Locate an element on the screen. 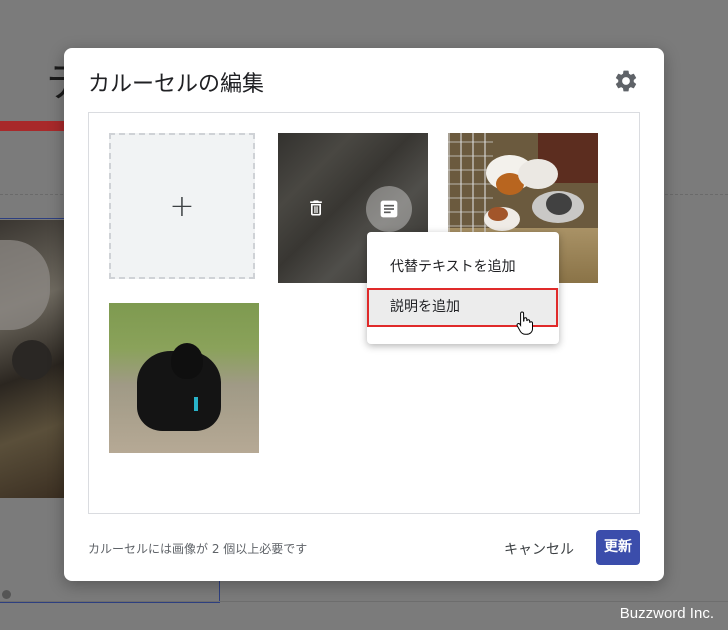 The height and width of the screenshot is (630, 728). watermark: Buzzword Inc. is located at coordinates (666, 613).